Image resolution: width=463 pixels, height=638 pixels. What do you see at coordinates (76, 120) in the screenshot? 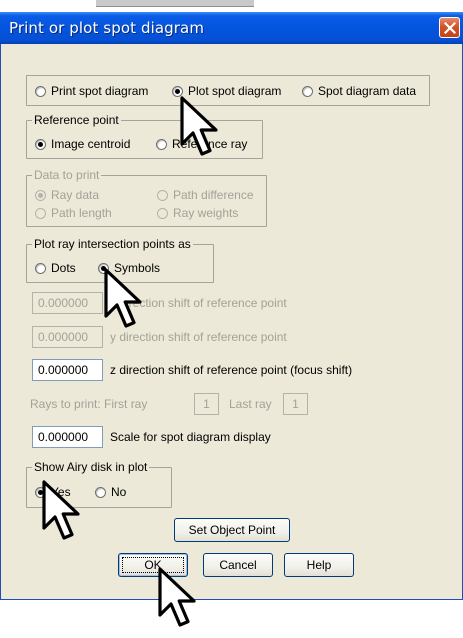
I see `reference-point-legend: Reference point` at bounding box center [76, 120].